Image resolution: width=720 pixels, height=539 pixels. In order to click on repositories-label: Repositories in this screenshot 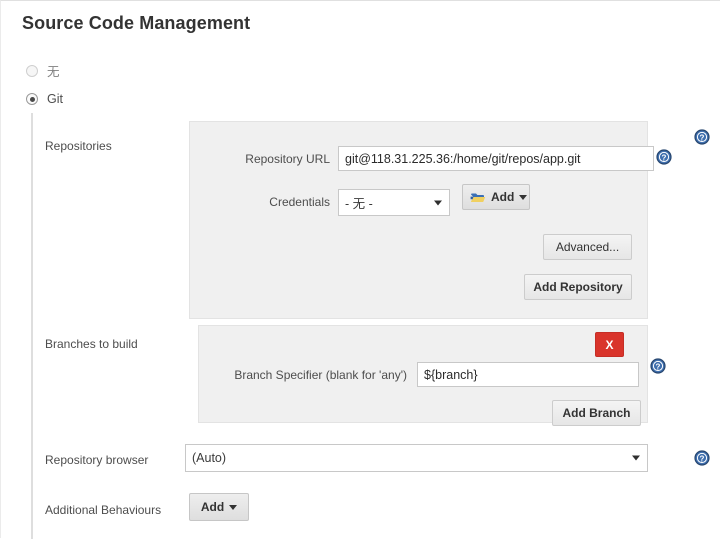, I will do `click(78, 146)`.